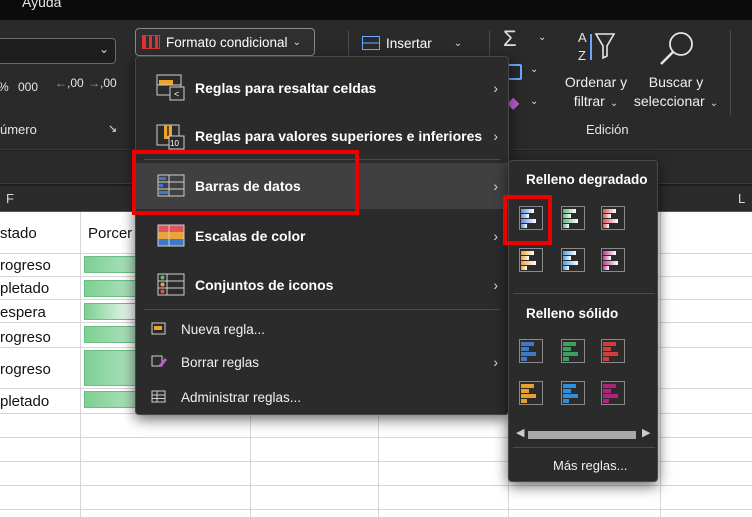 The height and width of the screenshot is (517, 752). I want to click on eraser-icon, so click(159, 361).